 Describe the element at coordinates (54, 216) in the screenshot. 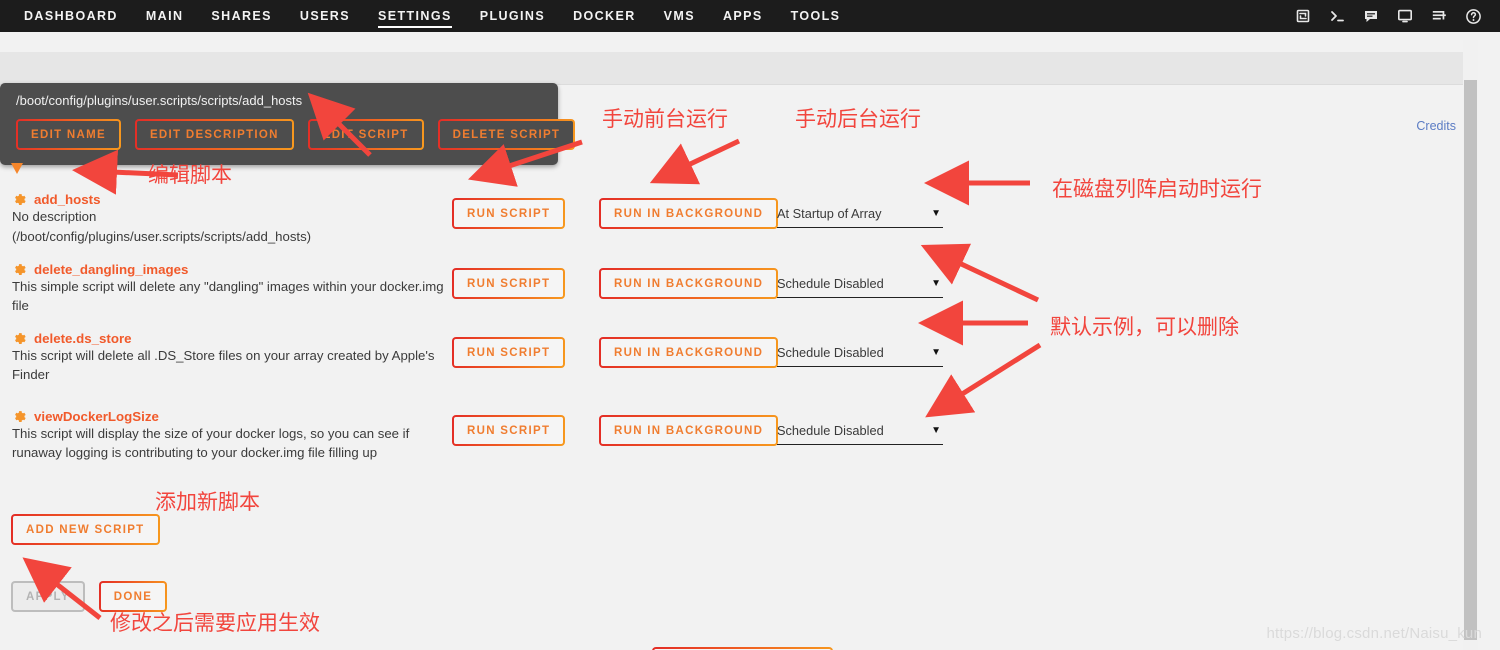

I see `script-description: No description` at that location.